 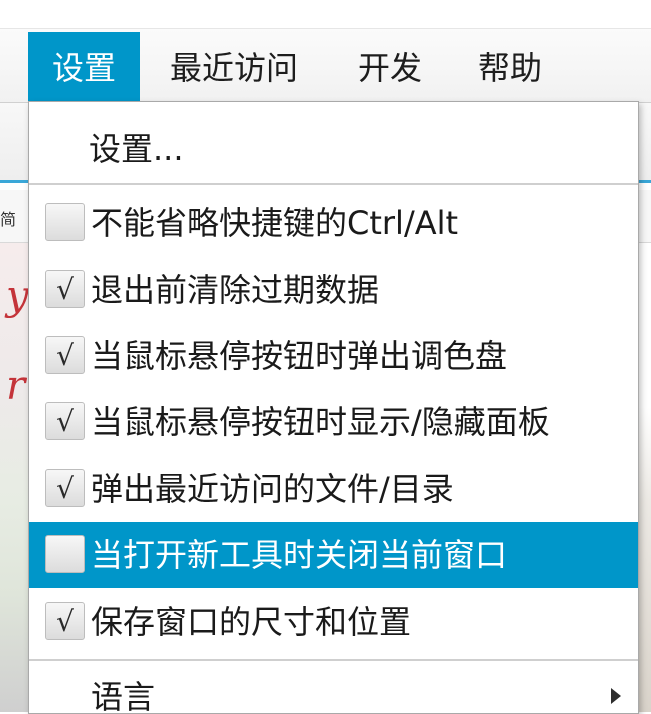 I want to click on menu-item-hover-toggle-panel: √ 当鼠标悬停按钮时显示/隐藏面板, so click(x=333, y=422).